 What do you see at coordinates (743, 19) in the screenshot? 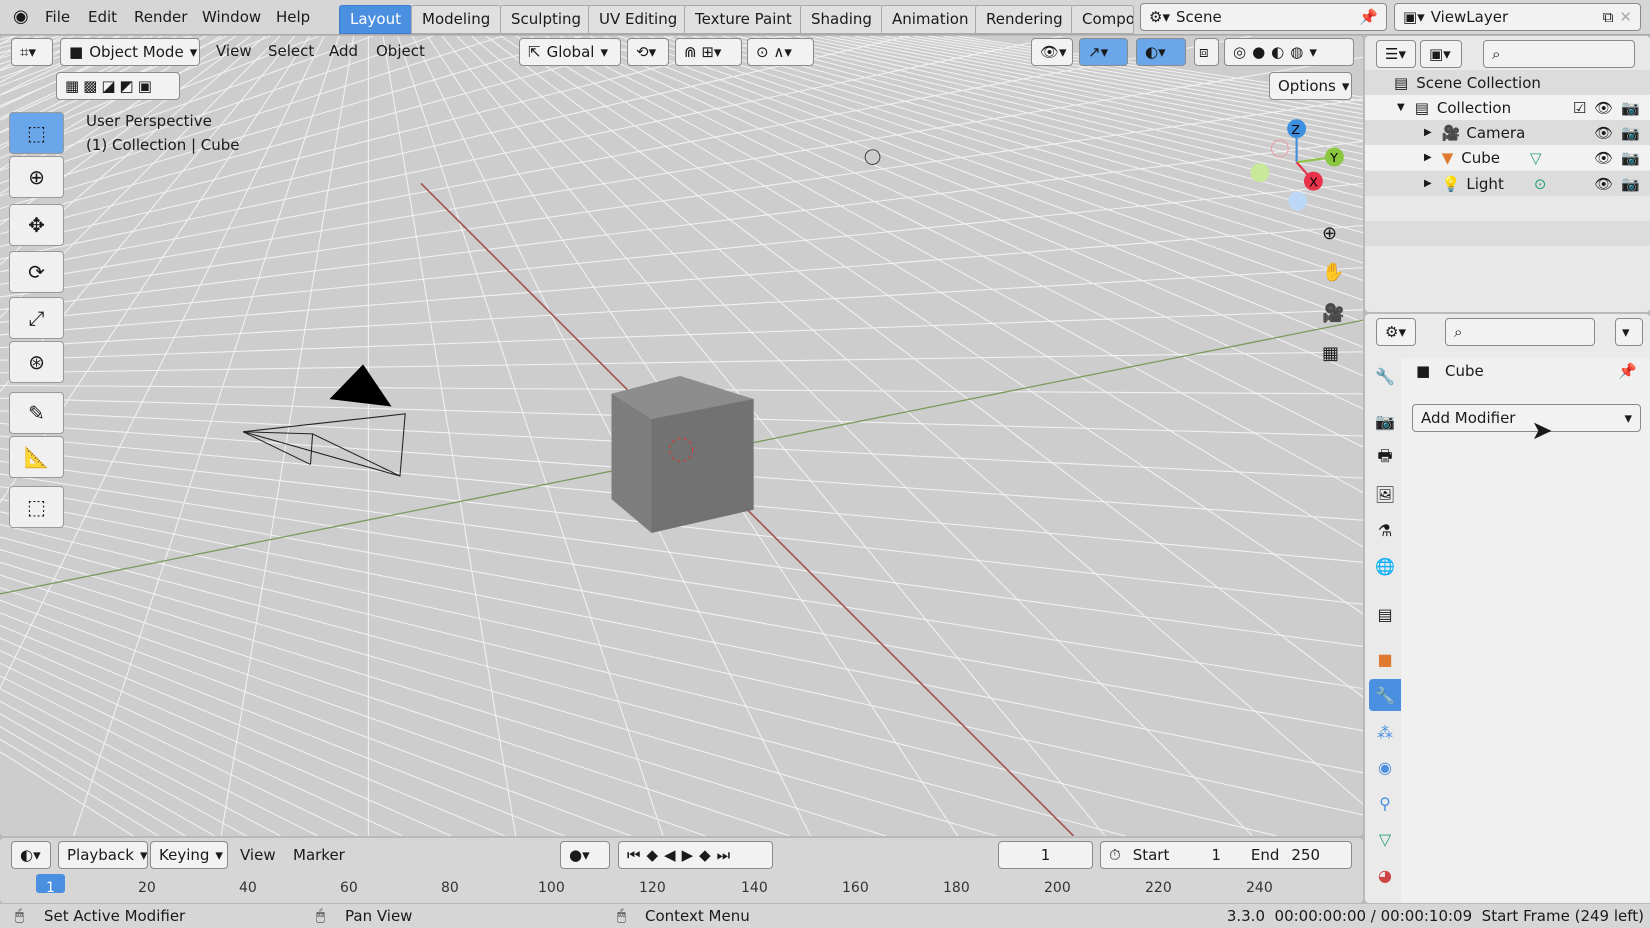
I see `tab-texture-paint: Texture Paint` at bounding box center [743, 19].